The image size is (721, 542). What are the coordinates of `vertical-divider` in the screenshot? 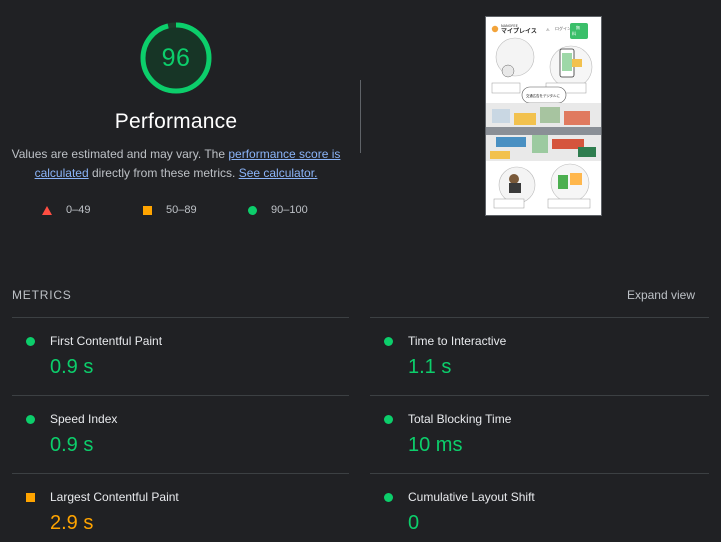 It's located at (360, 116).